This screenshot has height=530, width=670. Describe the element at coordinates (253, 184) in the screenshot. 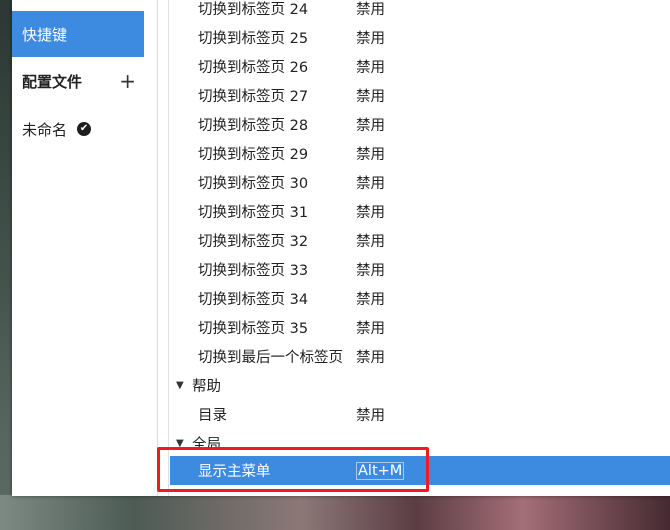

I see `shortcut-name: 切换到标签页 30` at that location.